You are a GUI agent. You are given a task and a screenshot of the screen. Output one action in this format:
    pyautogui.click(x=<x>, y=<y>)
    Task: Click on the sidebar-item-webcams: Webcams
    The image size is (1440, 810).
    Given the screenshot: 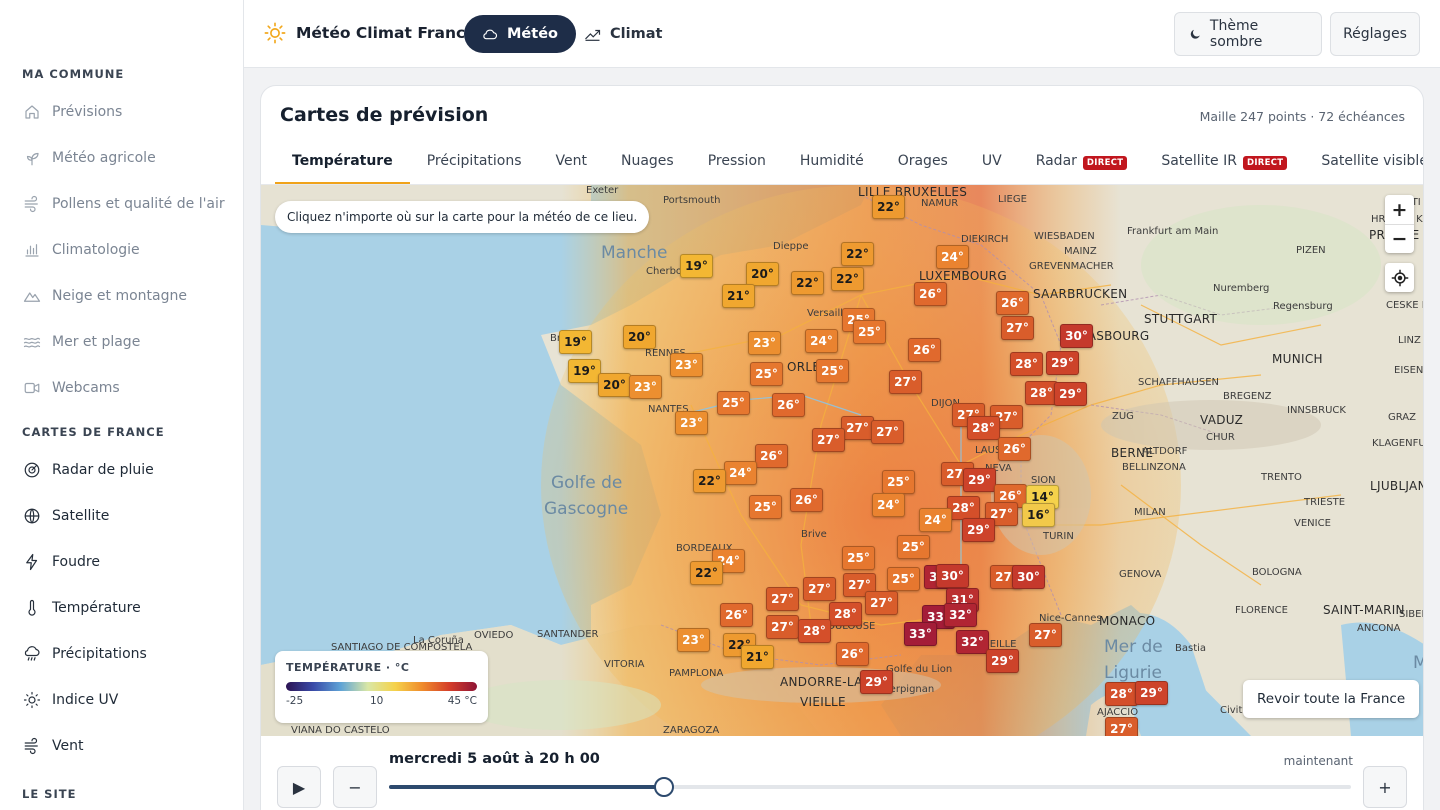 What is the action you would take?
    pyautogui.click(x=121, y=388)
    